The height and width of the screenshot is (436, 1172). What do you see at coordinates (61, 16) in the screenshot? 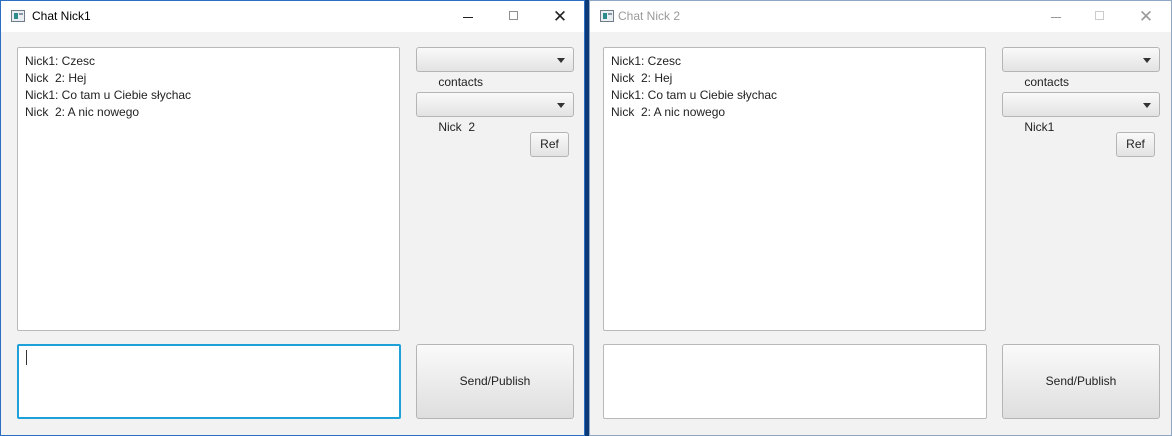
I see `window-title: Chat Nick1` at bounding box center [61, 16].